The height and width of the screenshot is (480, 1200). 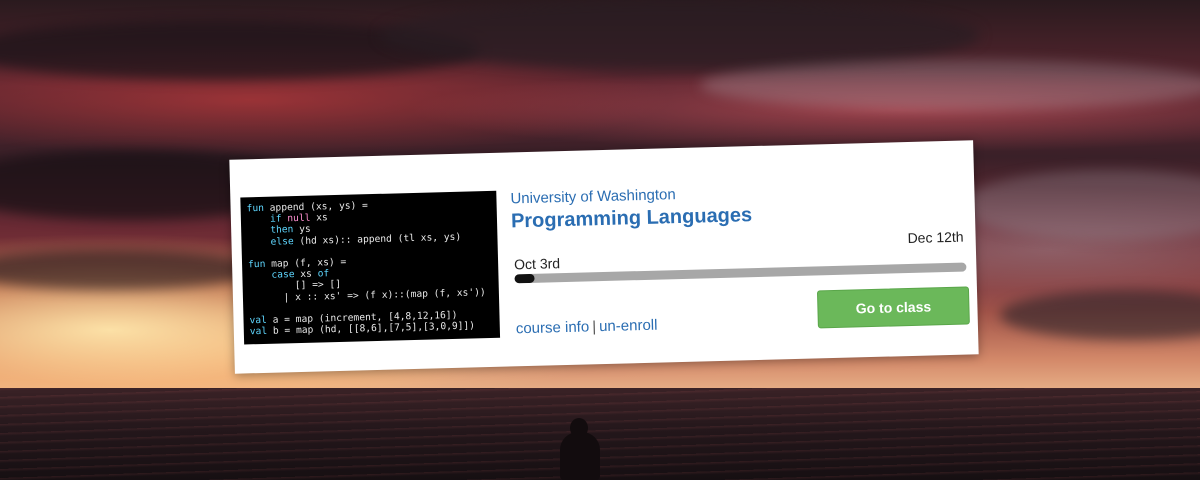 I want to click on course-progress-bar, so click(x=740, y=273).